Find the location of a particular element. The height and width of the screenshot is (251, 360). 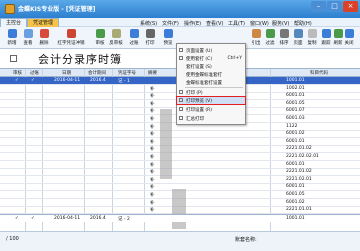

menu-item-print-settings: 打印设置 (R) is located at coordinates (211, 109).